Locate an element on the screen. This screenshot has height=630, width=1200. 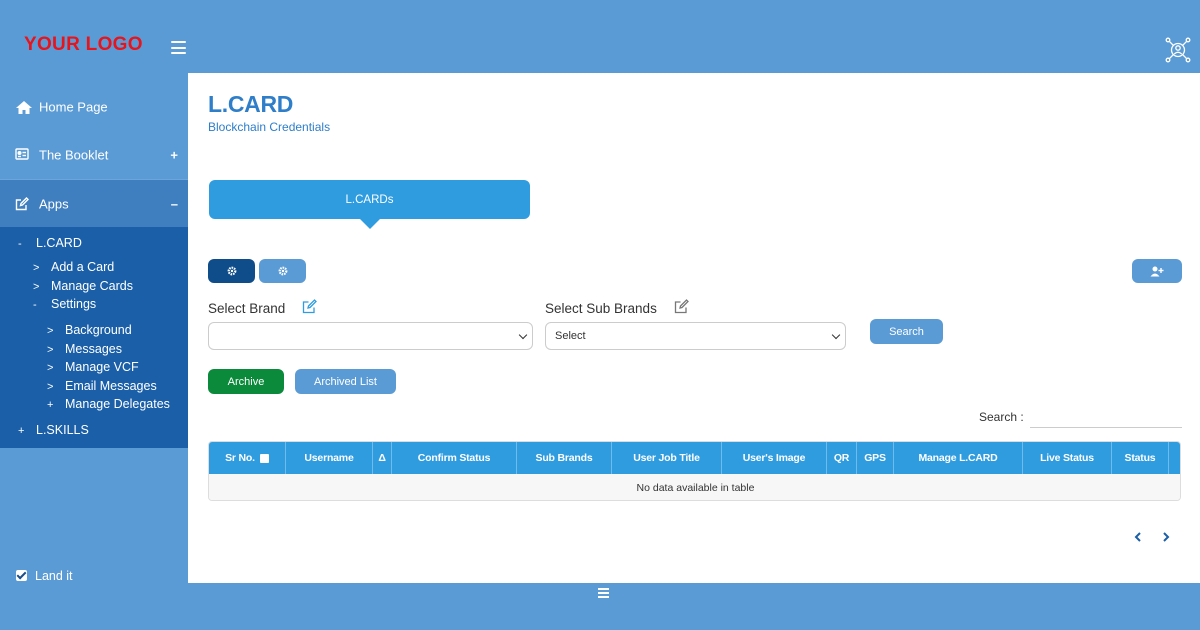
tab-label: L.CARDs is located at coordinates (369, 199).